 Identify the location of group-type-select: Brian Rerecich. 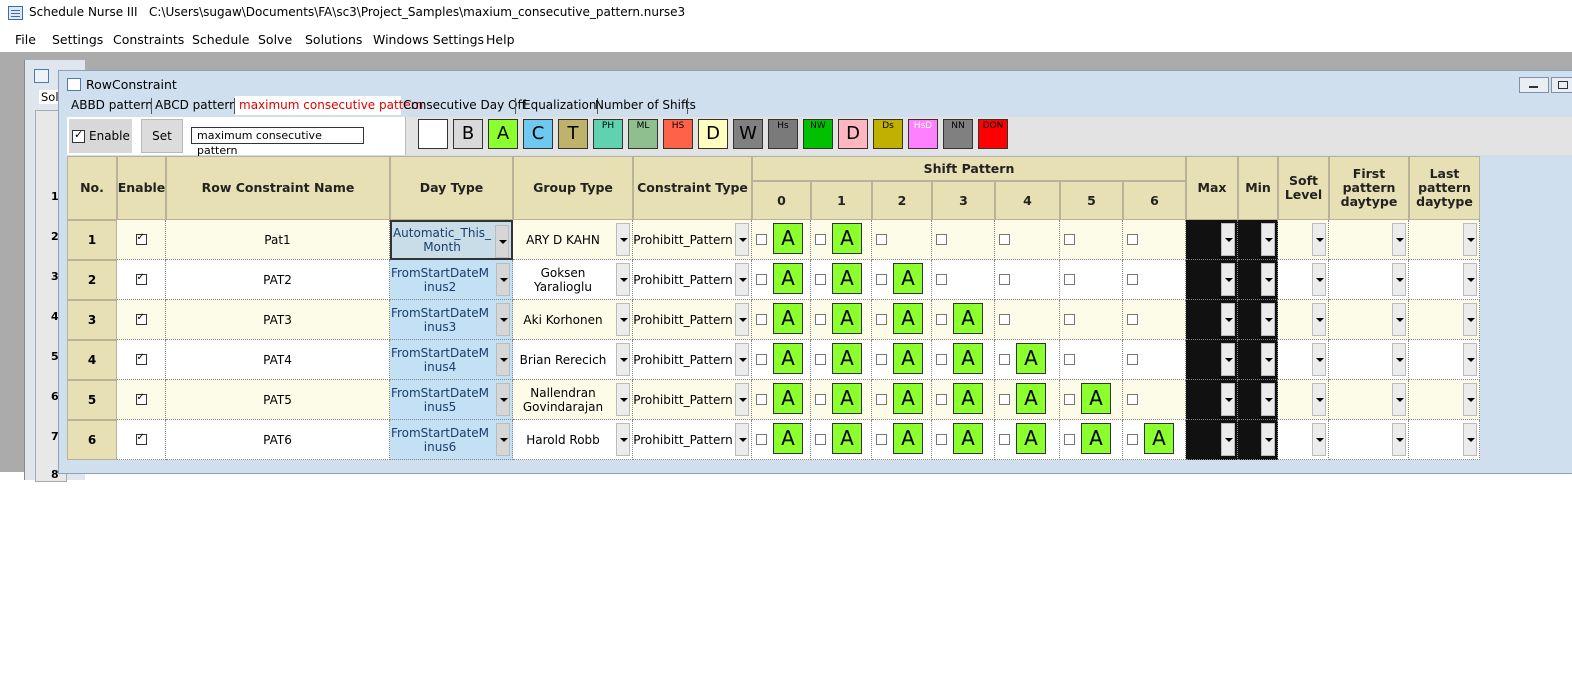
(573, 360).